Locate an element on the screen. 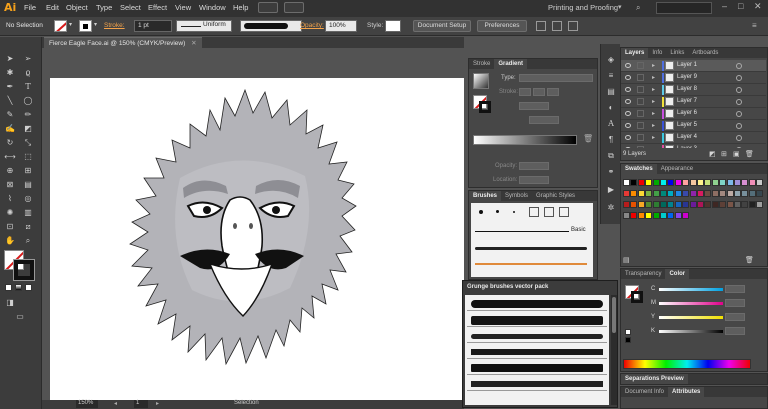  stroke-weight-field: 1 pt is located at coordinates (153, 26).